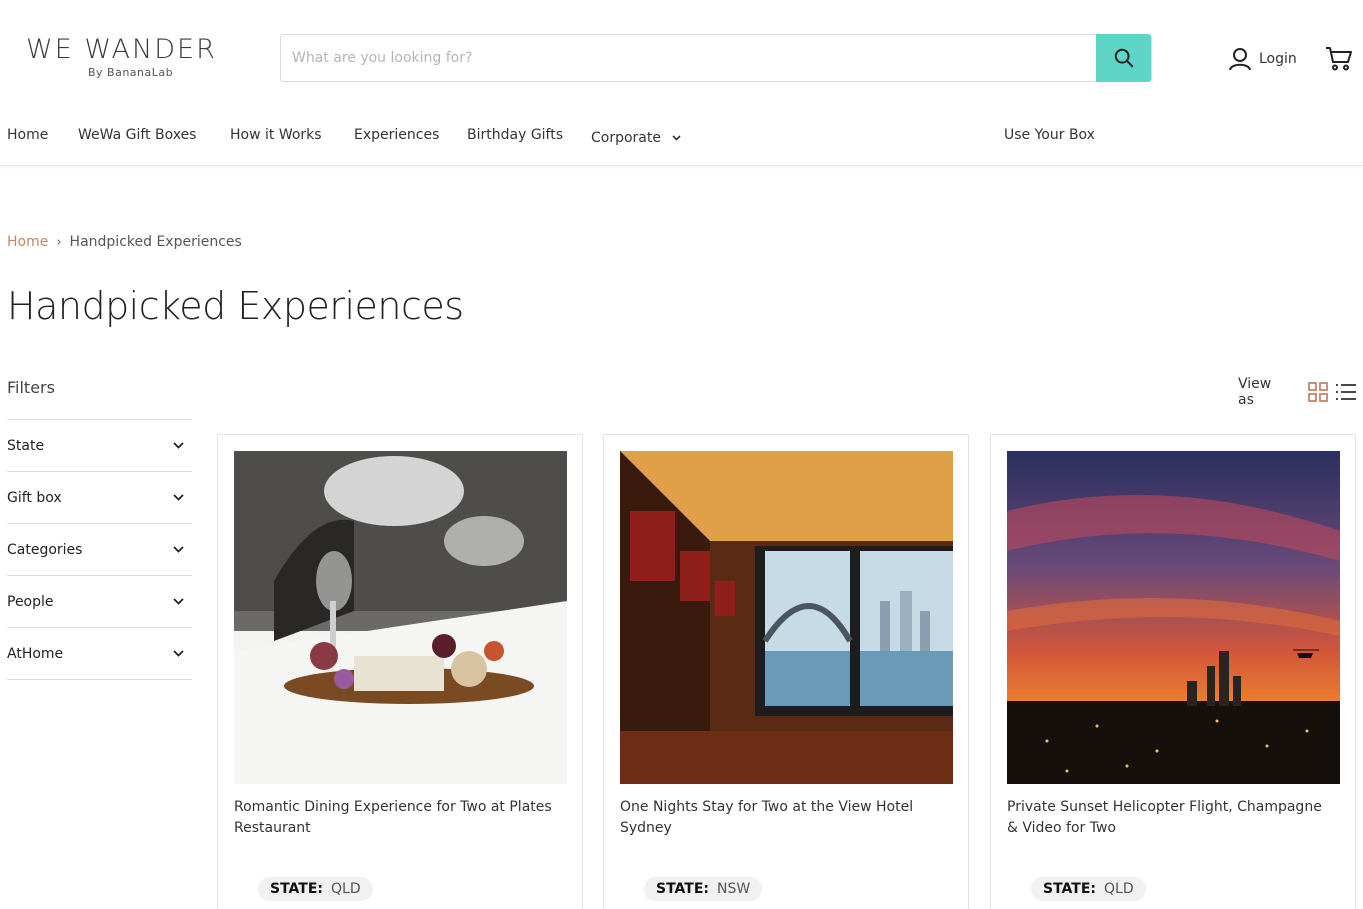 The height and width of the screenshot is (909, 1363). What do you see at coordinates (27, 242) in the screenshot?
I see `breadcrumb-home: Home` at bounding box center [27, 242].